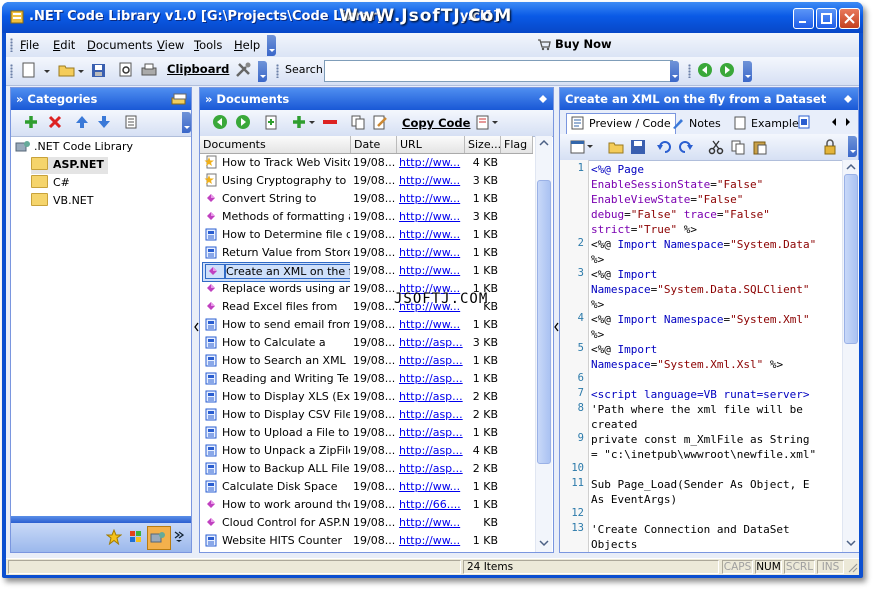 This screenshot has width=880, height=593. Describe the element at coordinates (159, 538) in the screenshot. I see `categories-view-button` at that location.